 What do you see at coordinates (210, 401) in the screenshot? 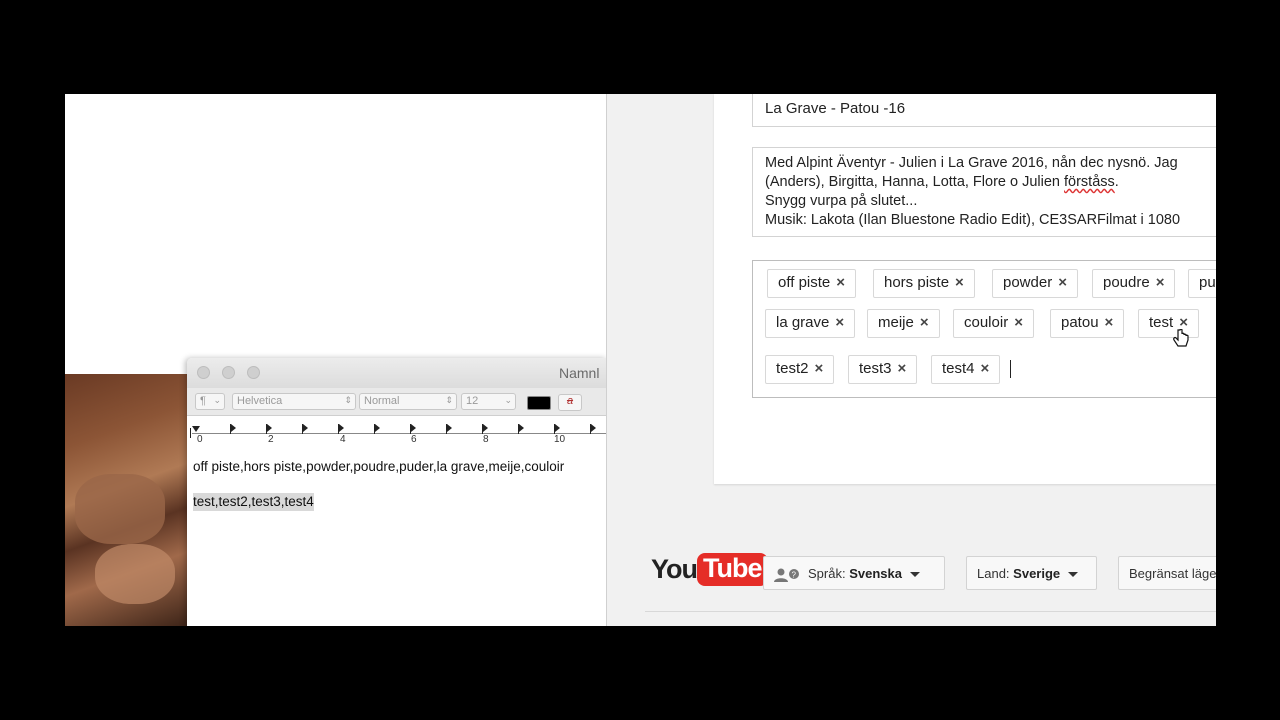
I see `paragraph-style-select: ¶ ⌄` at bounding box center [210, 401].